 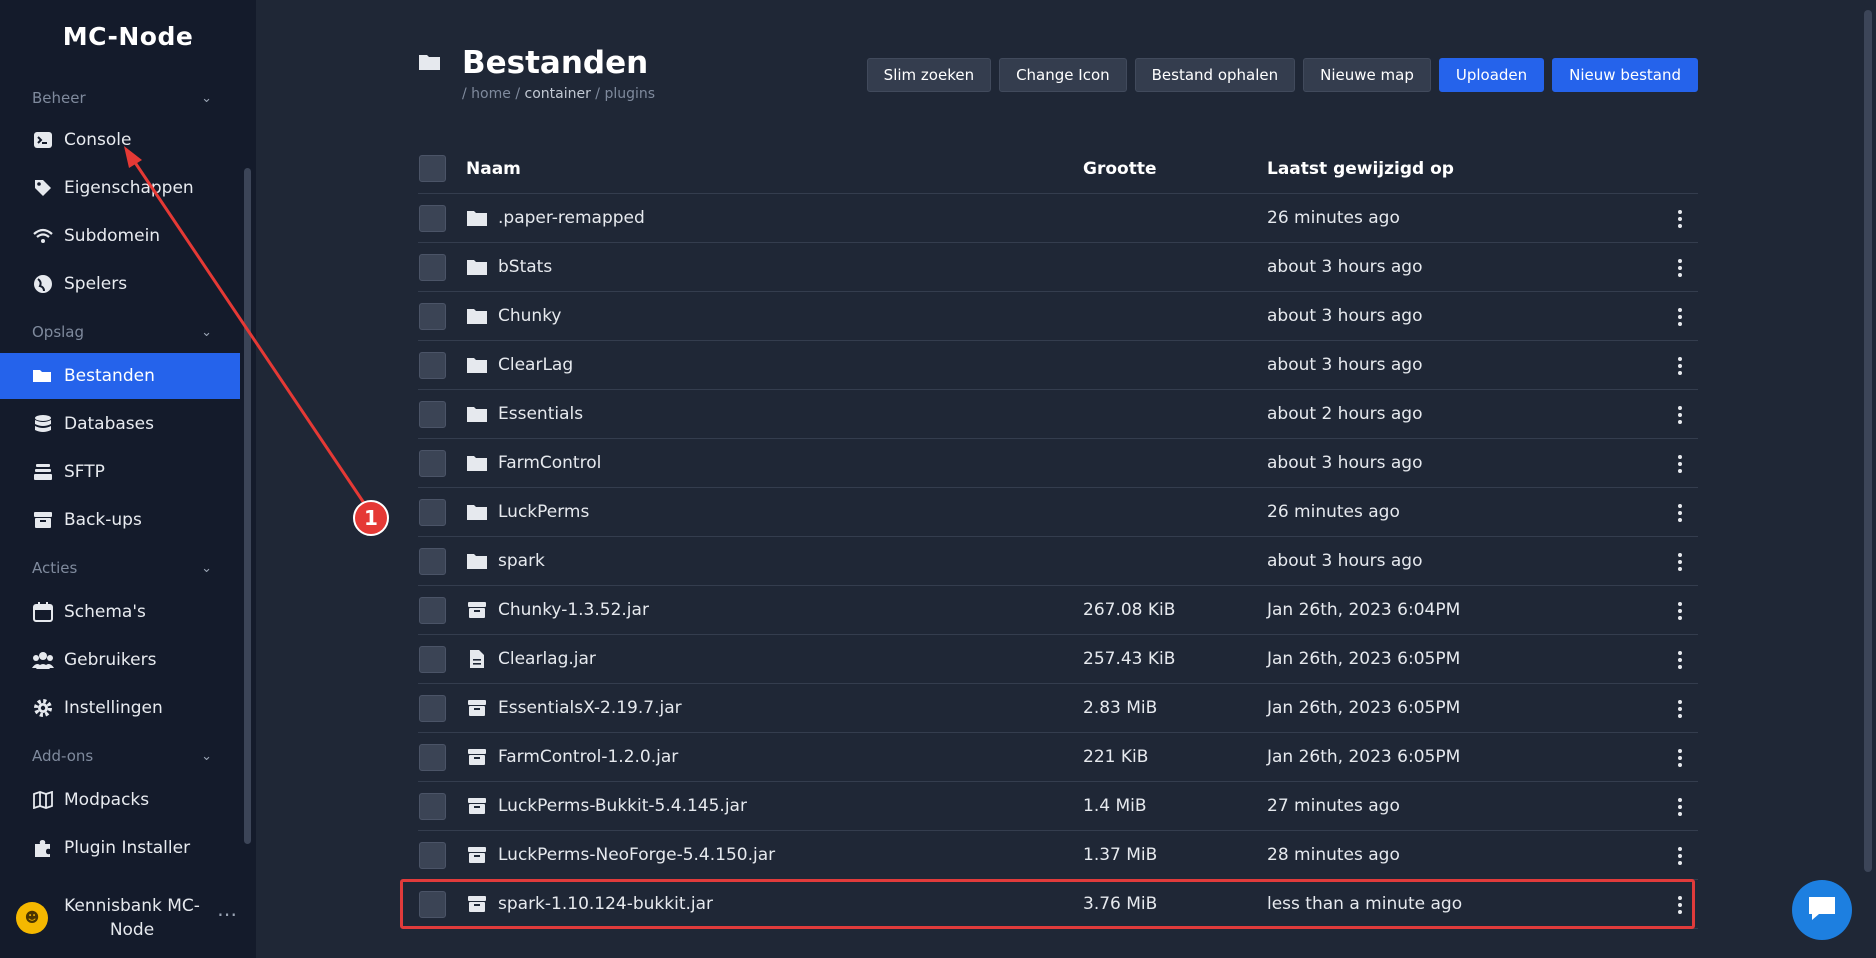 I want to click on table-row-folder: spark about 3 hours ago, so click(x=1058, y=561).